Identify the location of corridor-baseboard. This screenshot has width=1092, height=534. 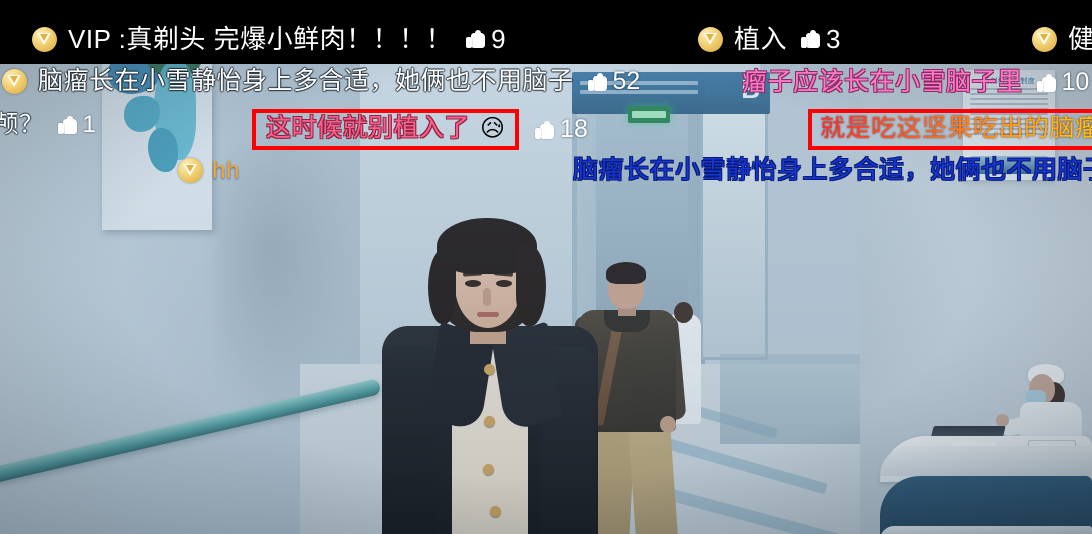
(795, 399).